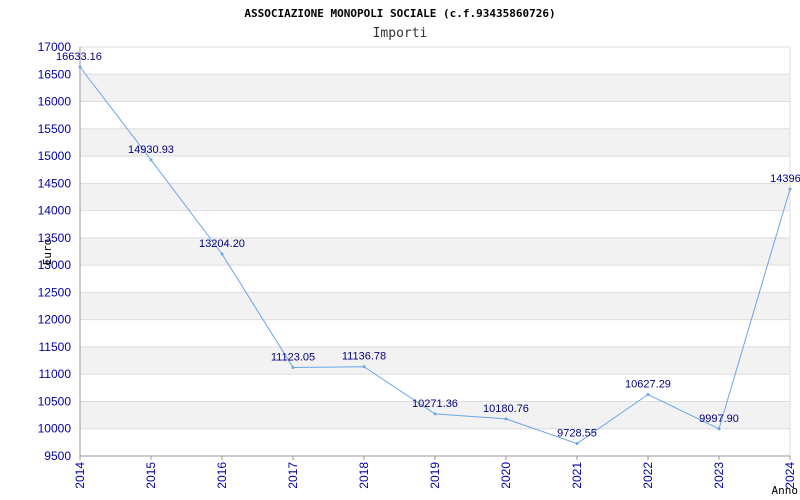  I want to click on y-axis-label: Euro, so click(47, 252).